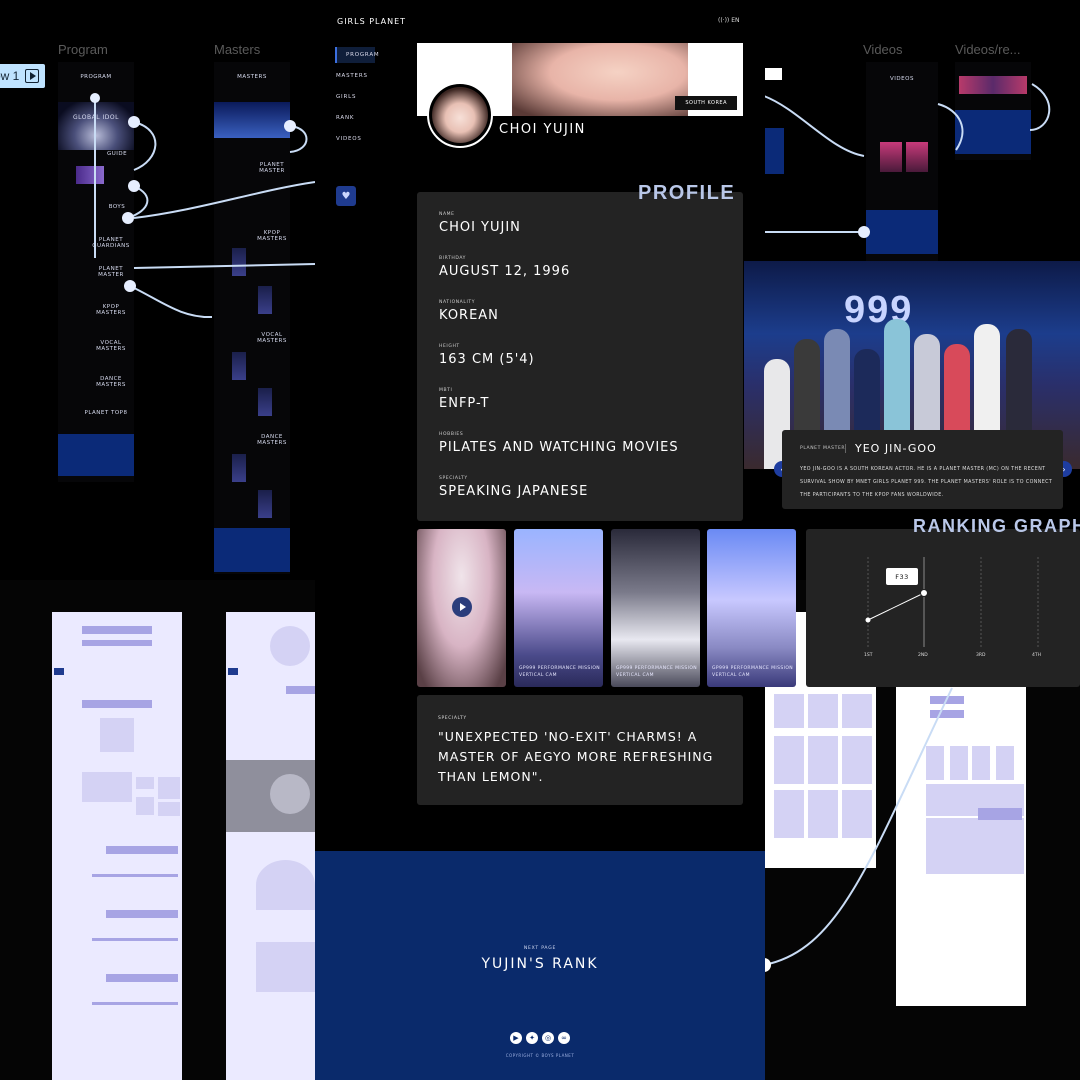  What do you see at coordinates (600, 79) in the screenshot?
I see `hero-photo` at bounding box center [600, 79].